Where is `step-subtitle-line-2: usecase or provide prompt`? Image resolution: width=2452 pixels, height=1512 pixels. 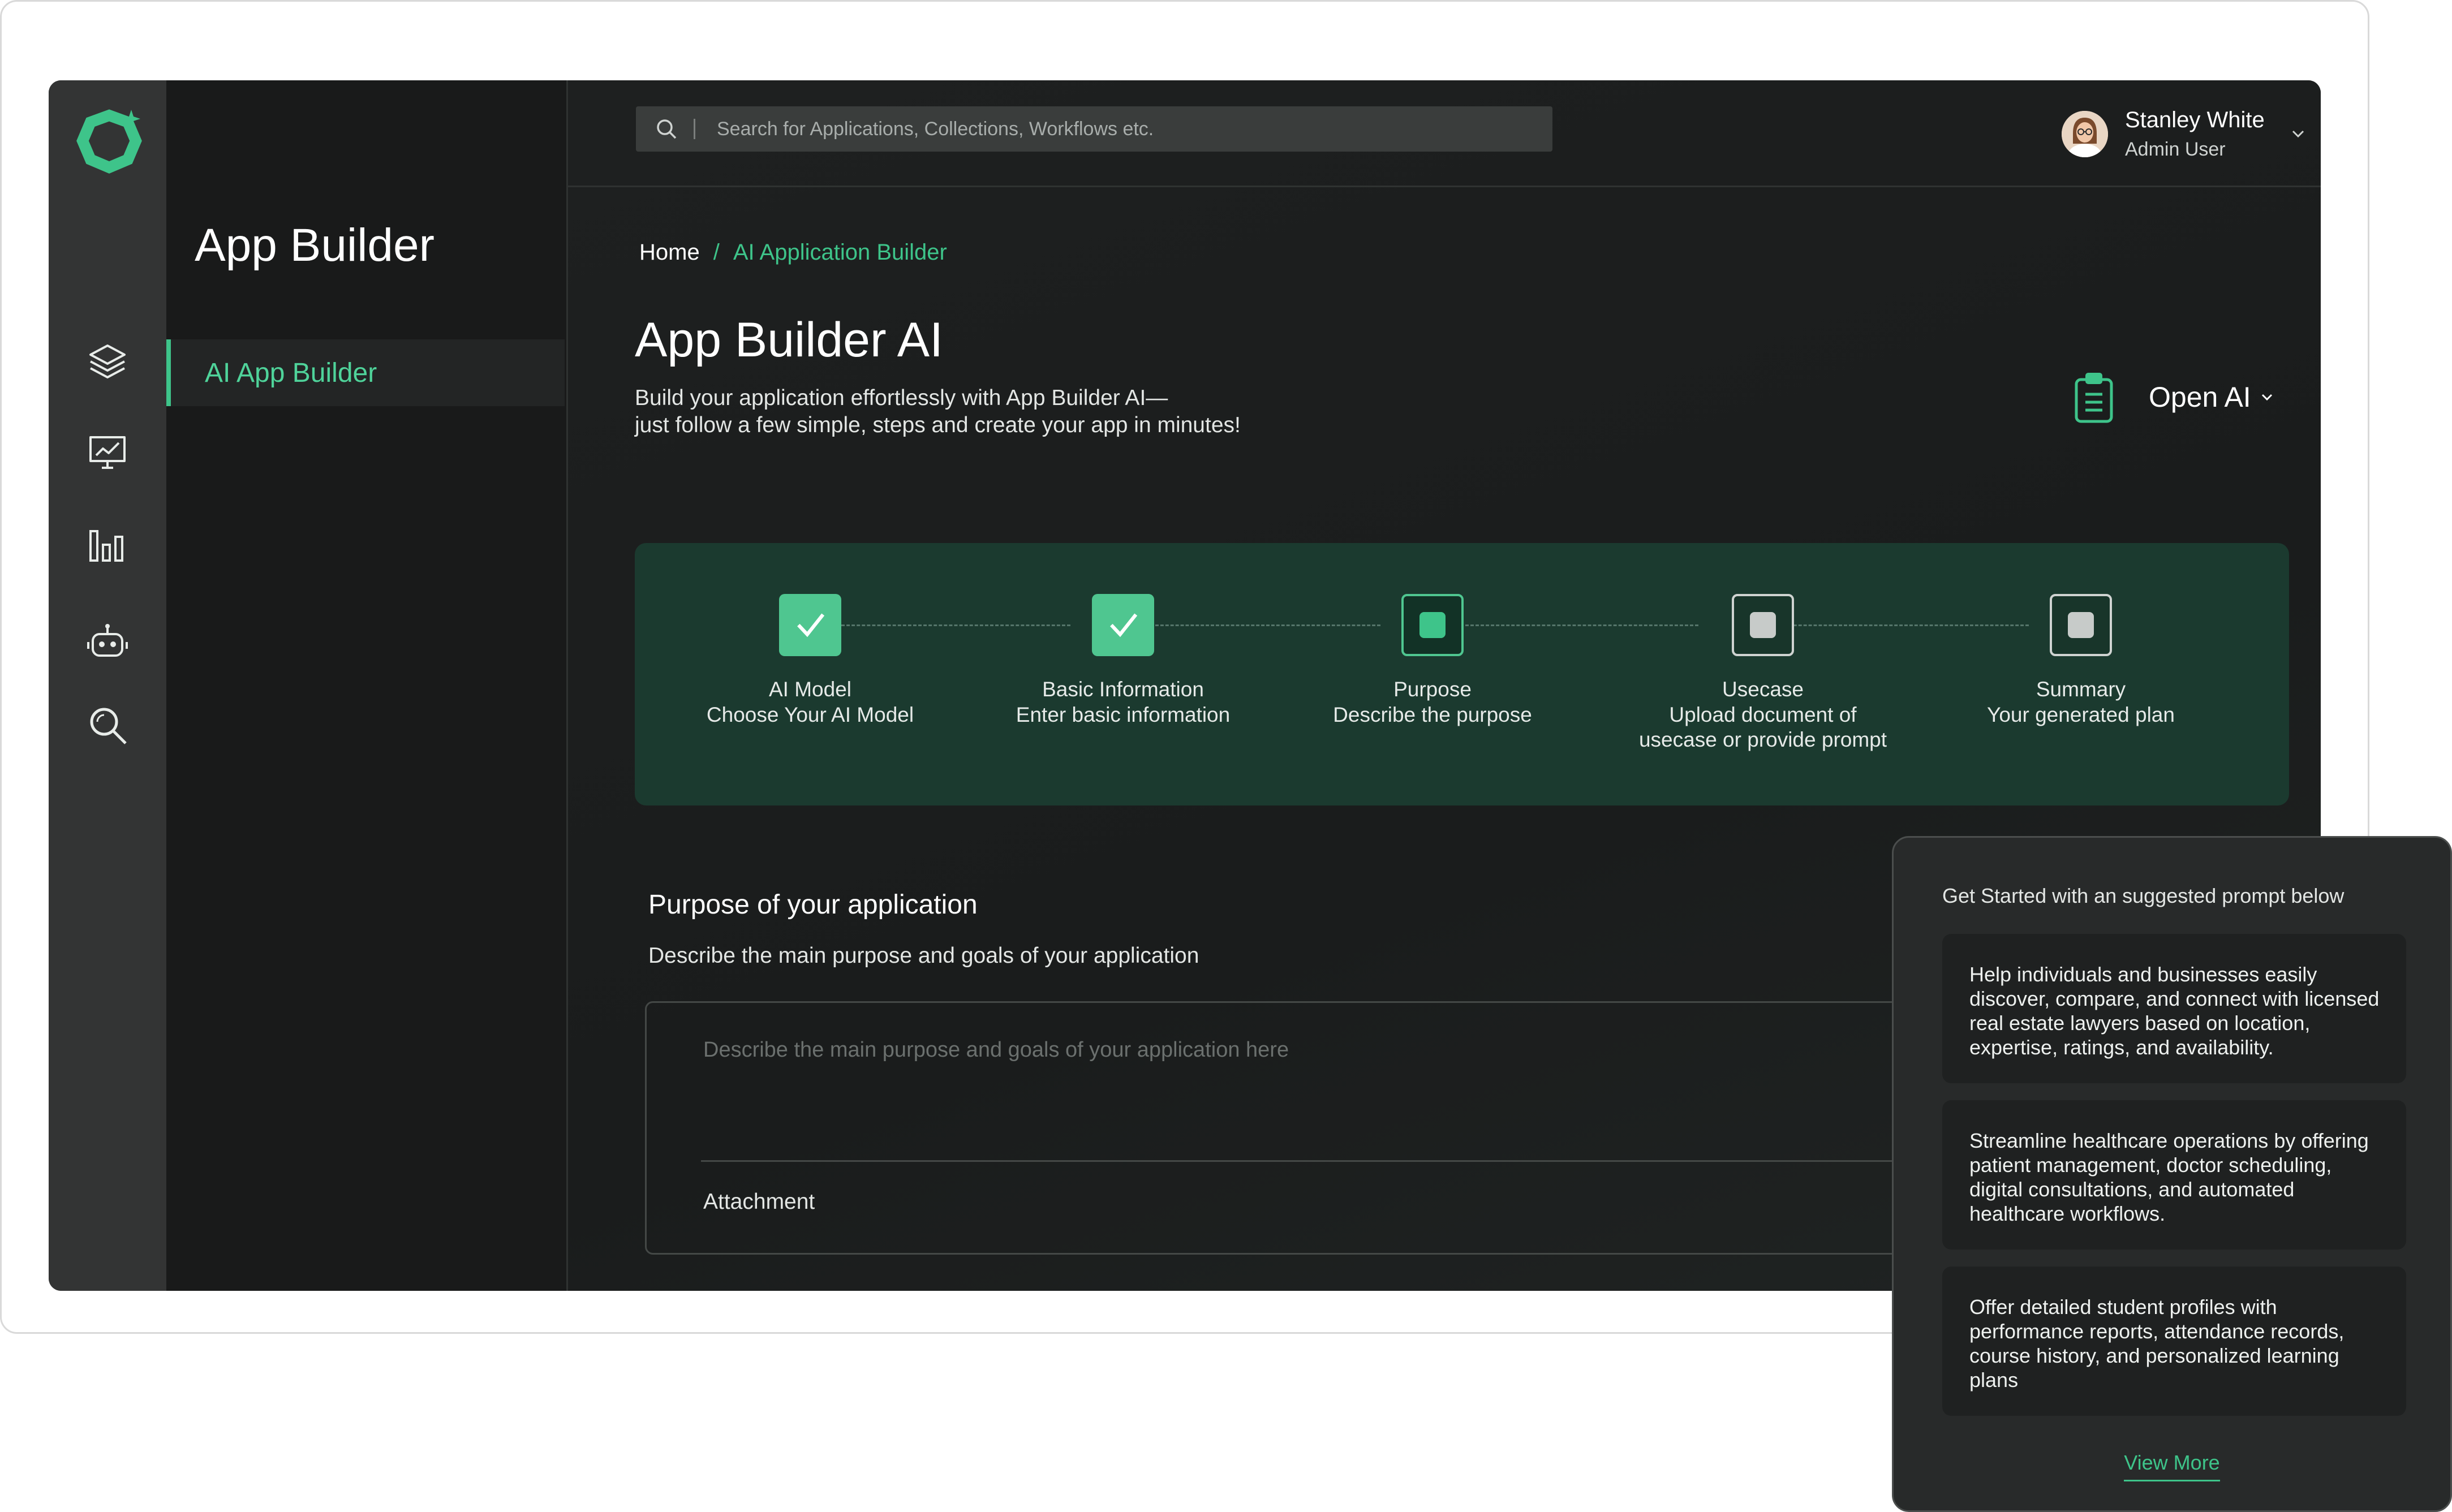
step-subtitle-line-2: usecase or provide prompt is located at coordinates (1762, 739).